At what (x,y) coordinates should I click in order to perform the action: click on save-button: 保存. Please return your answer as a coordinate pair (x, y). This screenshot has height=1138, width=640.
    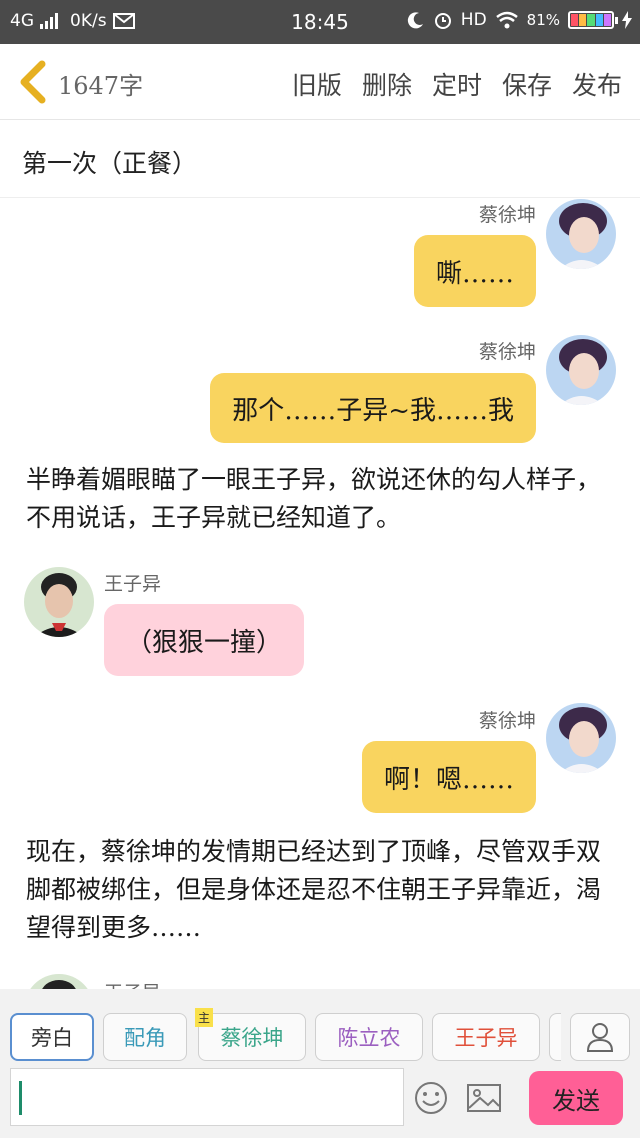
    Looking at the image, I should click on (527, 84).